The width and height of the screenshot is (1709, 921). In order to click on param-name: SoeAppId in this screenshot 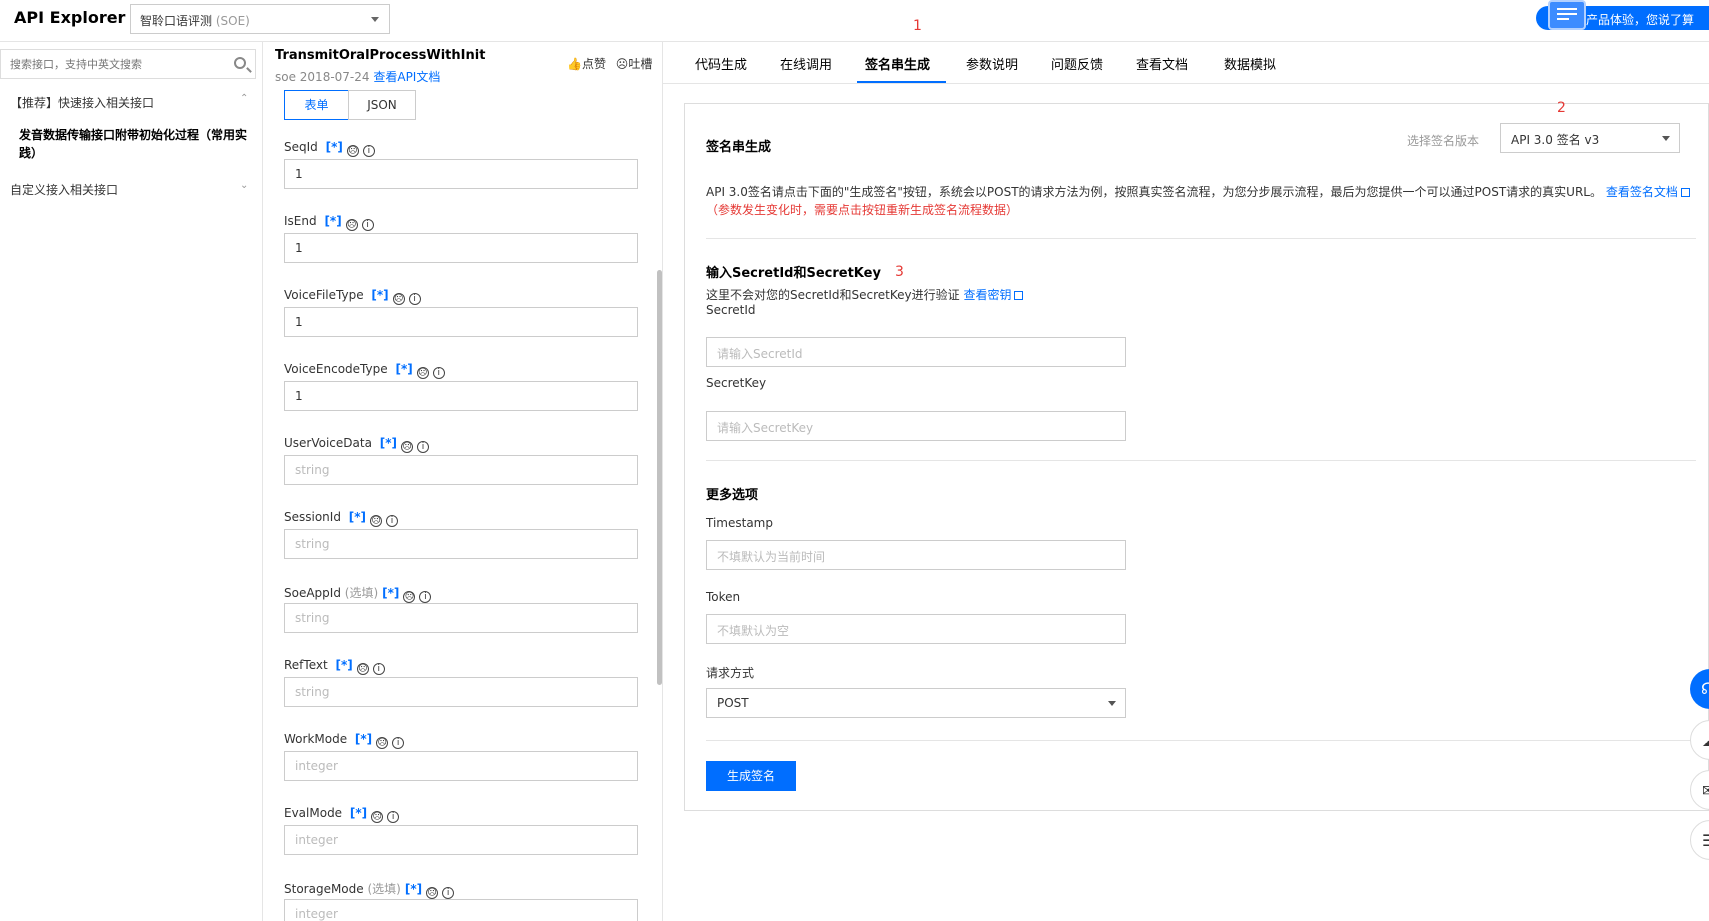, I will do `click(312, 593)`.